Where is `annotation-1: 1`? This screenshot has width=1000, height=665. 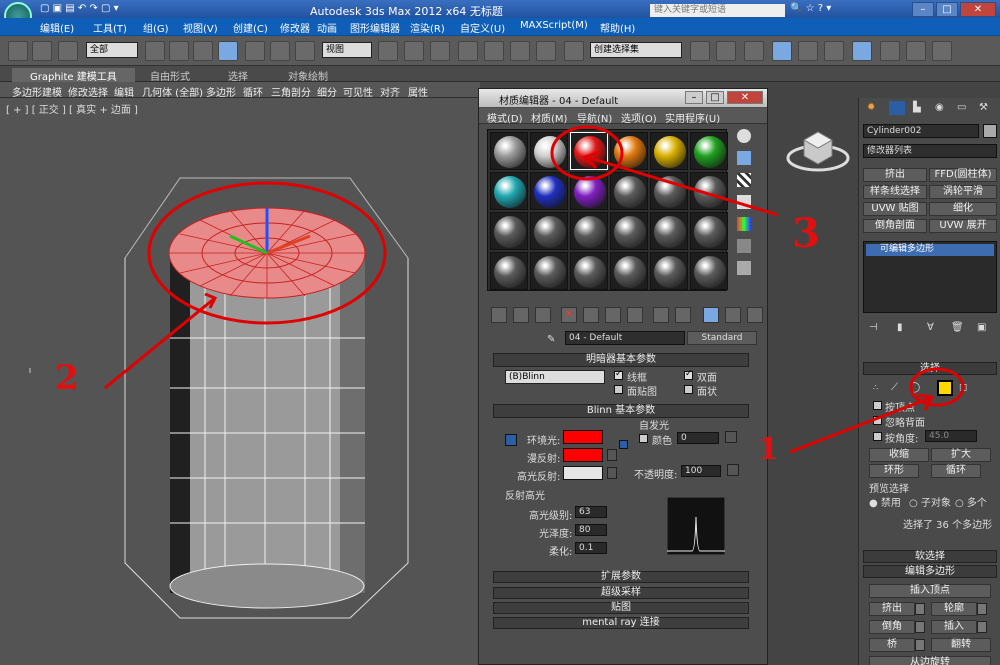 annotation-1: 1 is located at coordinates (768, 449).